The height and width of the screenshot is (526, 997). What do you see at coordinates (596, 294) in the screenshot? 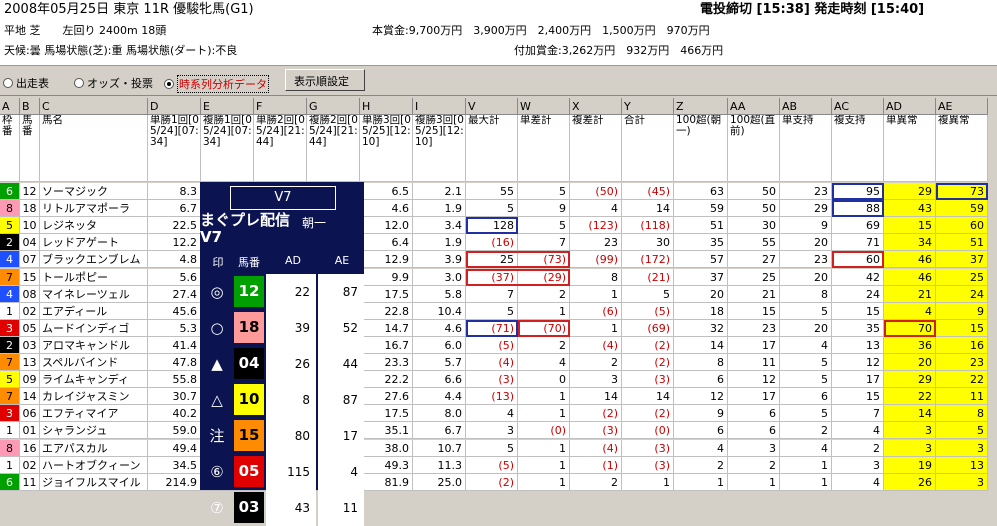
I see `cell-x: 1` at bounding box center [596, 294].